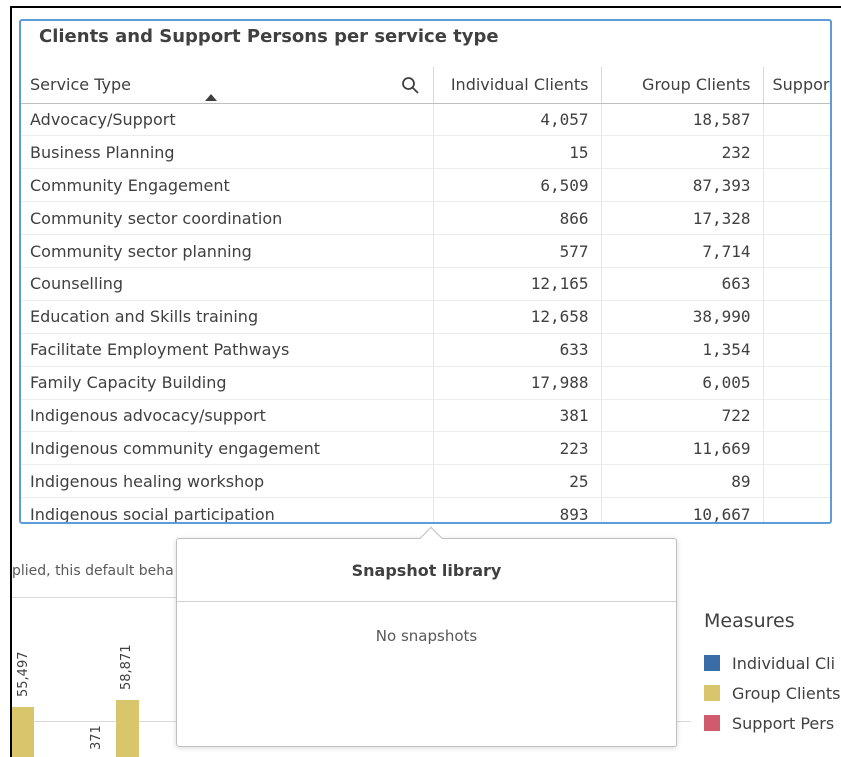  I want to click on cell-individual-clients: 223, so click(517, 448).